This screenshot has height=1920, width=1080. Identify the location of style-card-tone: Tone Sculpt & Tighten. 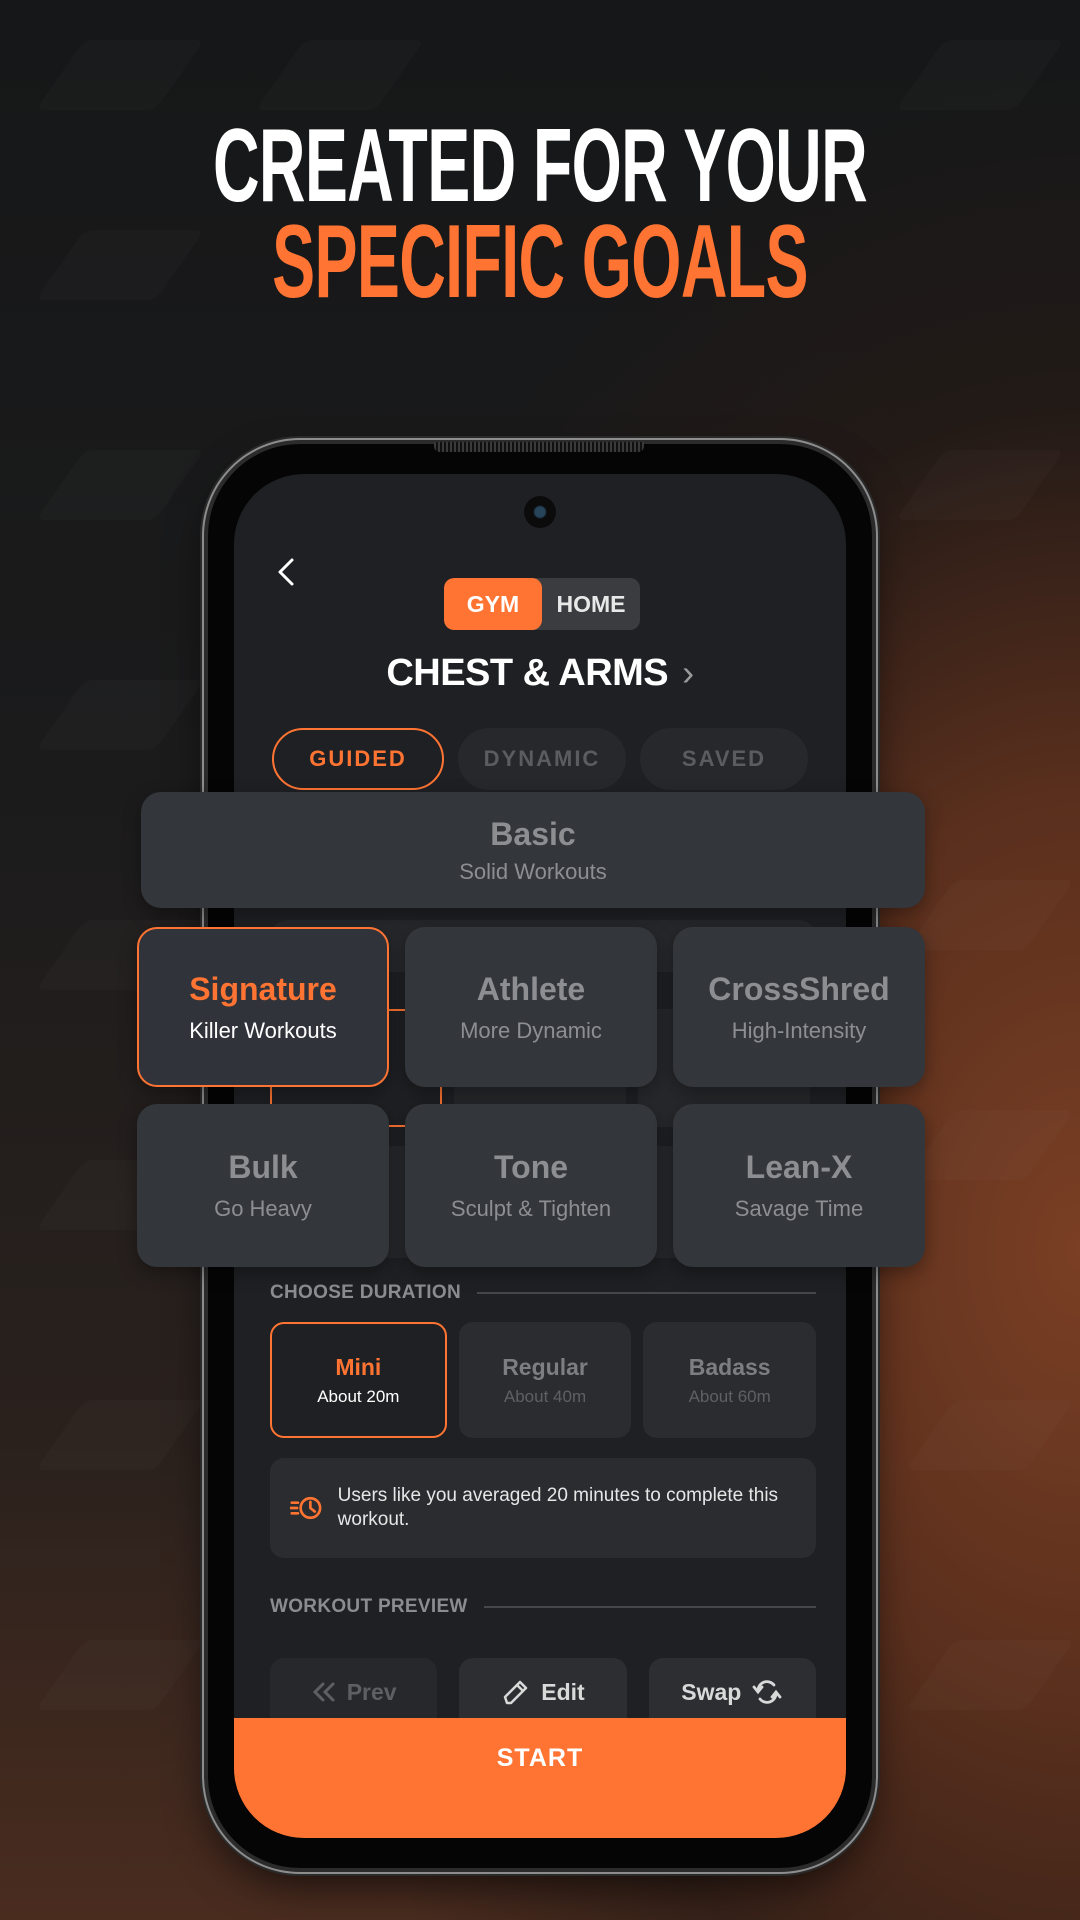
(531, 1185).